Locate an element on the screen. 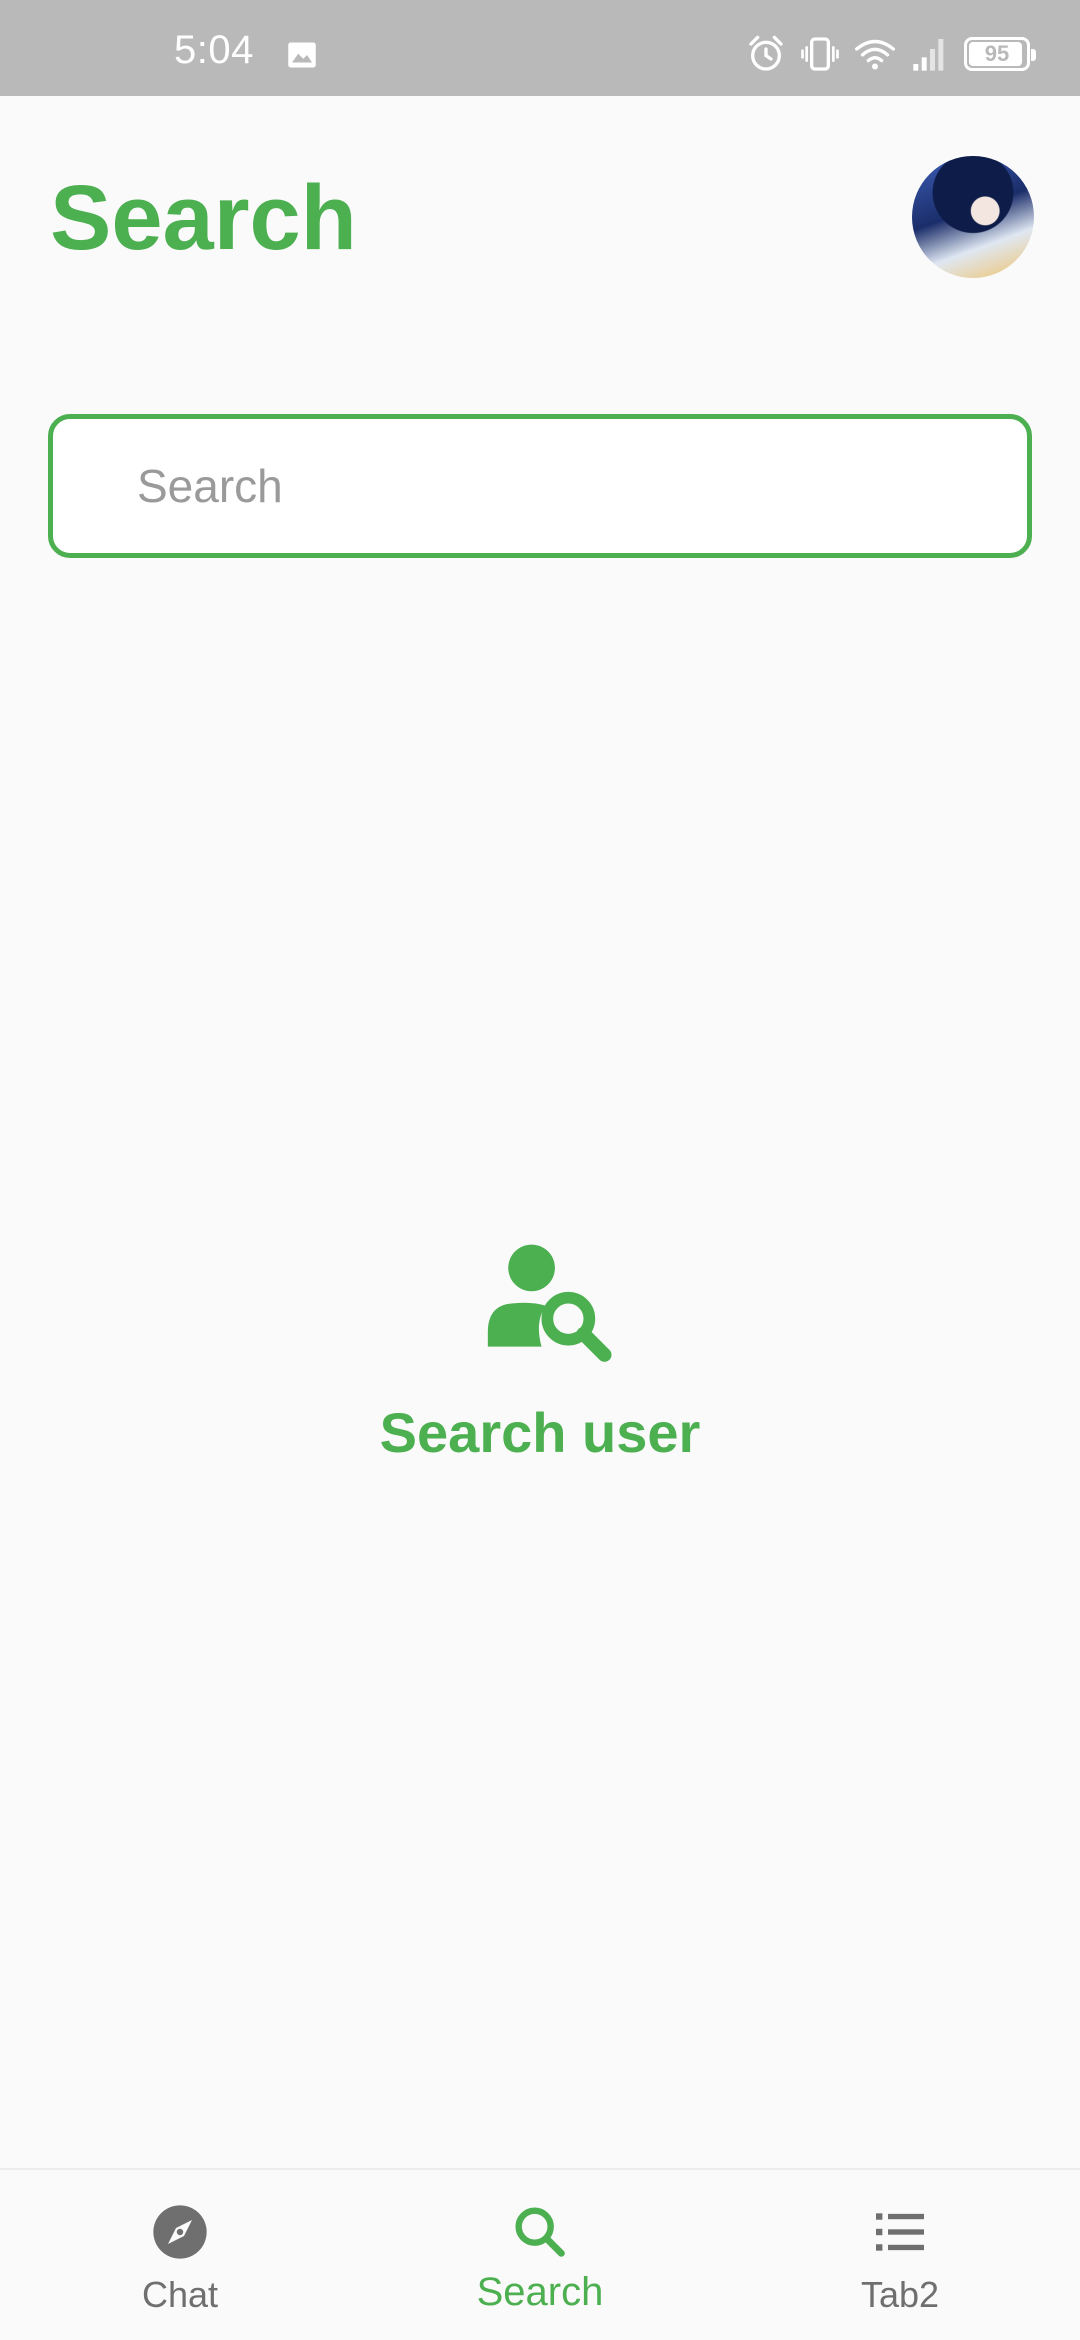 This screenshot has width=1080, height=2340. list-icon is located at coordinates (900, 2232).